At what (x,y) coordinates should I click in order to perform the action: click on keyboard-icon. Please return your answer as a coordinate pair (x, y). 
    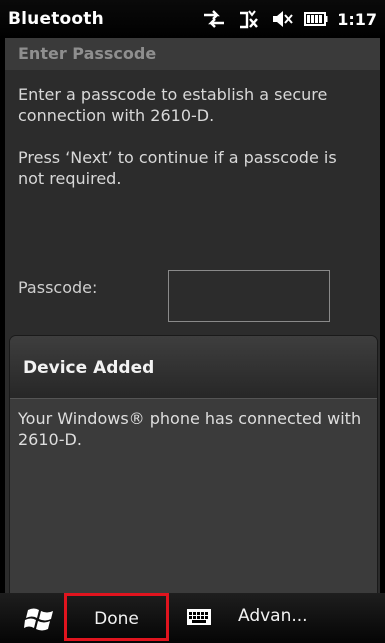
    Looking at the image, I should click on (199, 617).